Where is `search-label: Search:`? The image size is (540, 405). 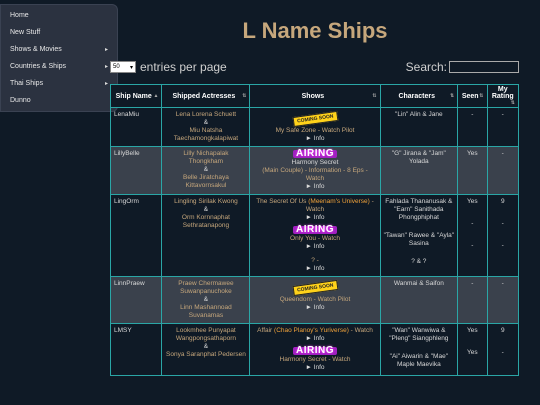
search-label: Search: is located at coordinates (426, 67).